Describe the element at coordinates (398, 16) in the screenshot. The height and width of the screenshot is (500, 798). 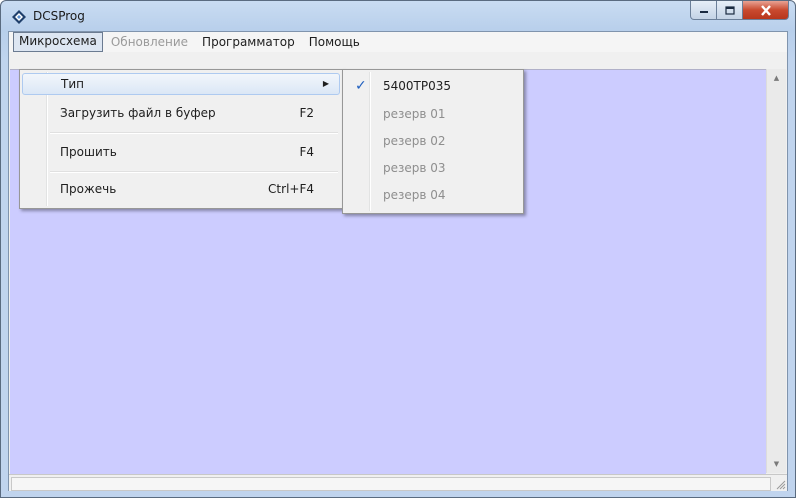
I see `title-bar: DCSProg` at that location.